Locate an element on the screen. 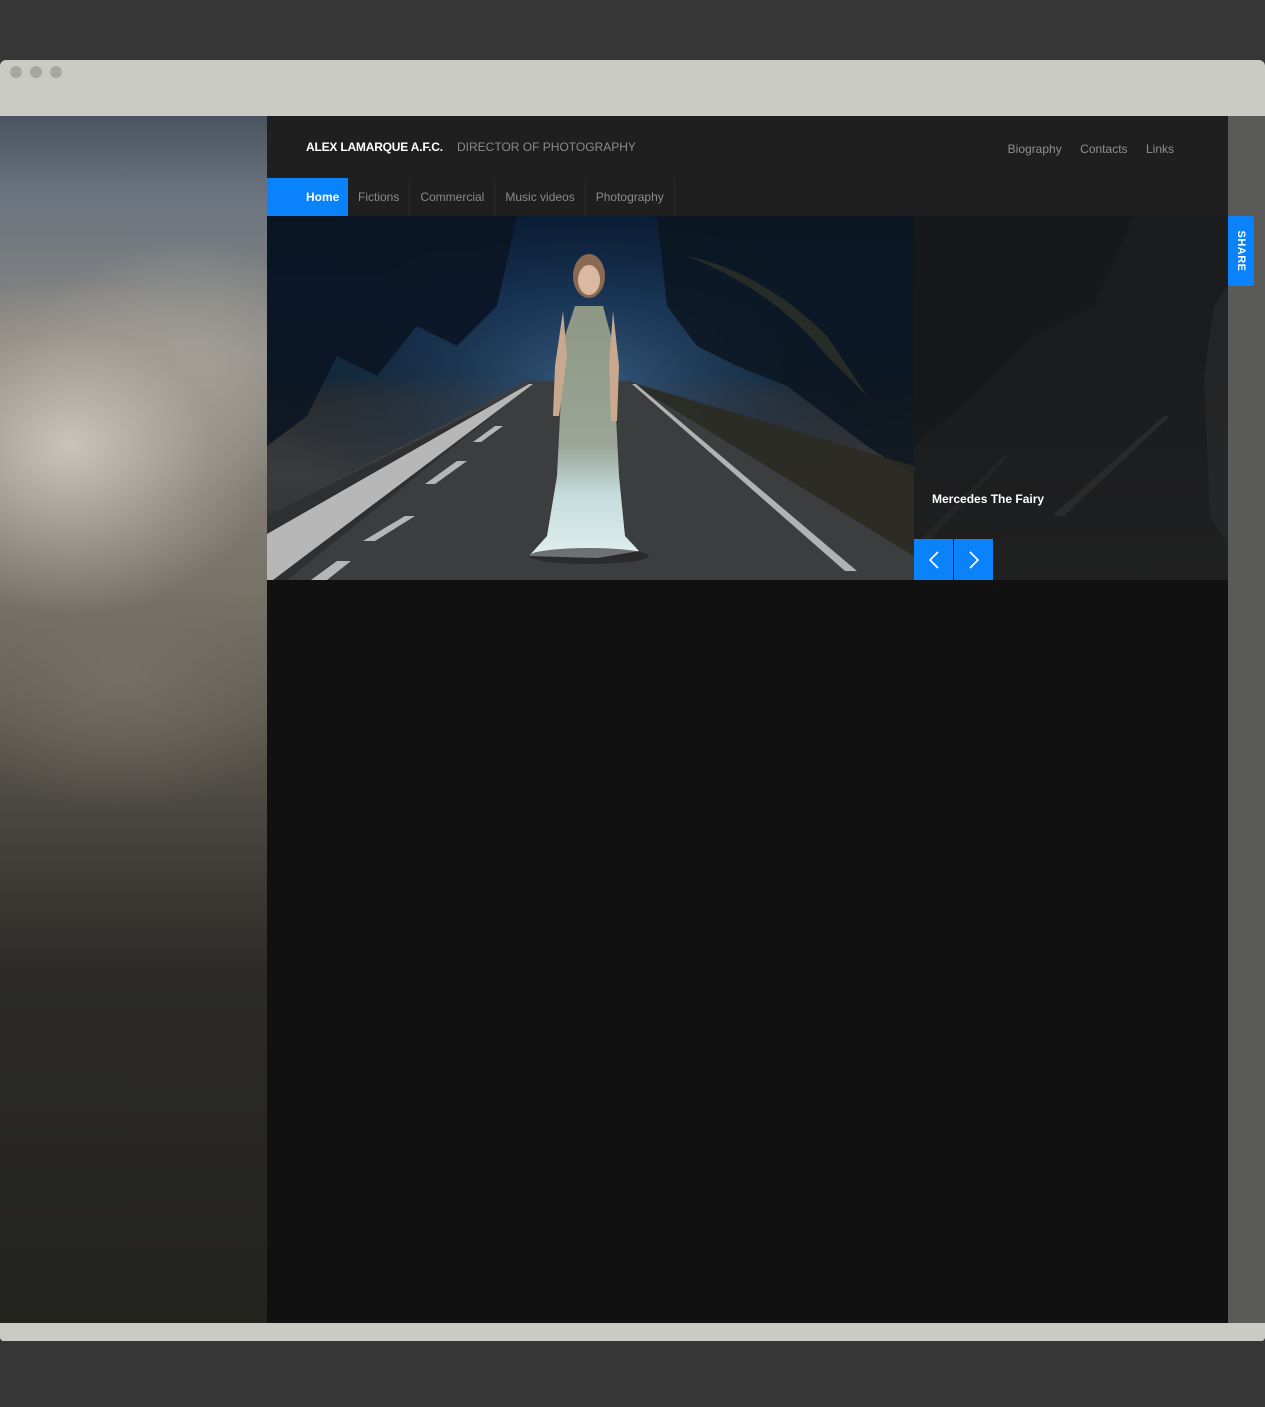 This screenshot has width=1265, height=1407. slide-image-woman-on-road is located at coordinates (590, 398).